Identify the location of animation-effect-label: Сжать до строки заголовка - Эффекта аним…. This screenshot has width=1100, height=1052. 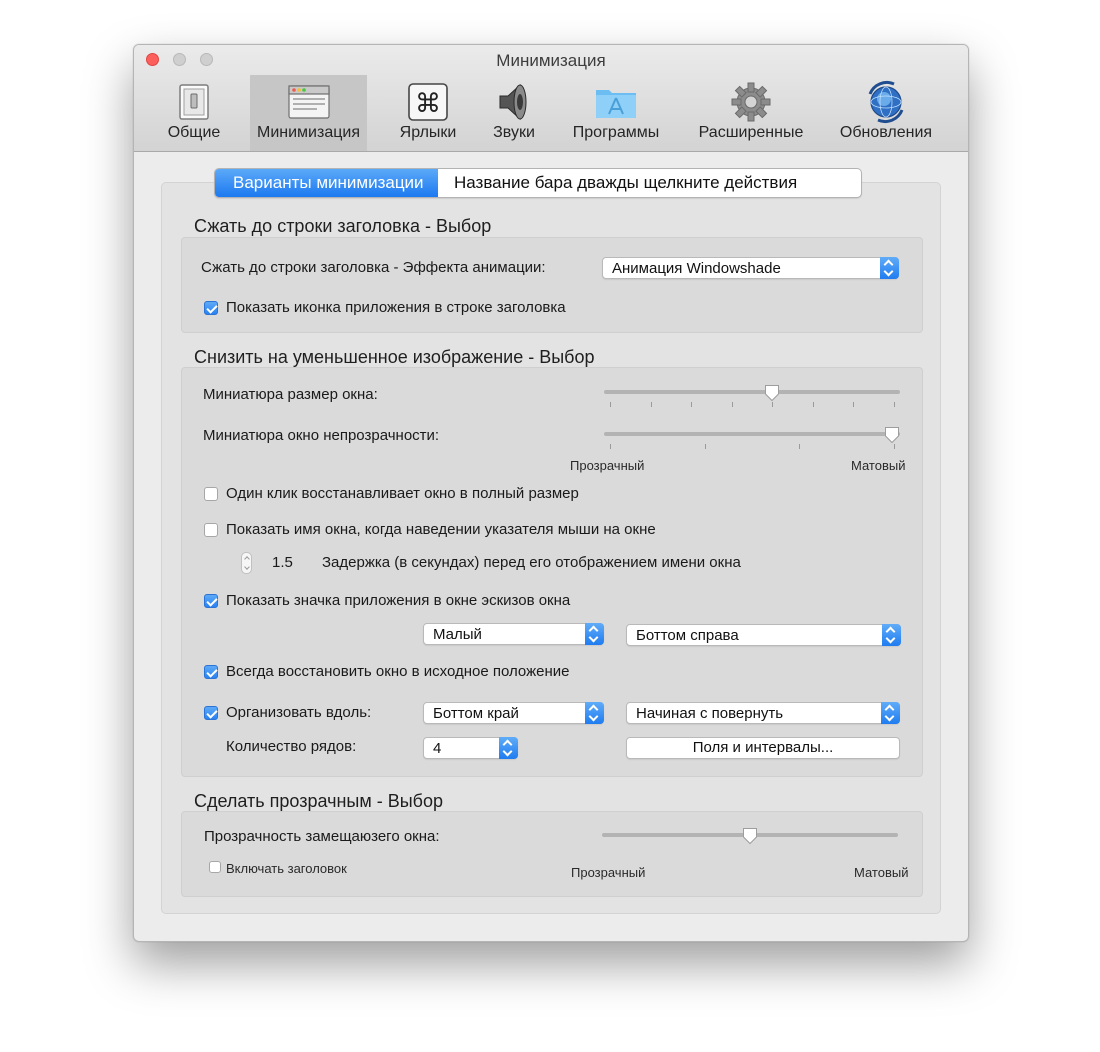
(373, 267).